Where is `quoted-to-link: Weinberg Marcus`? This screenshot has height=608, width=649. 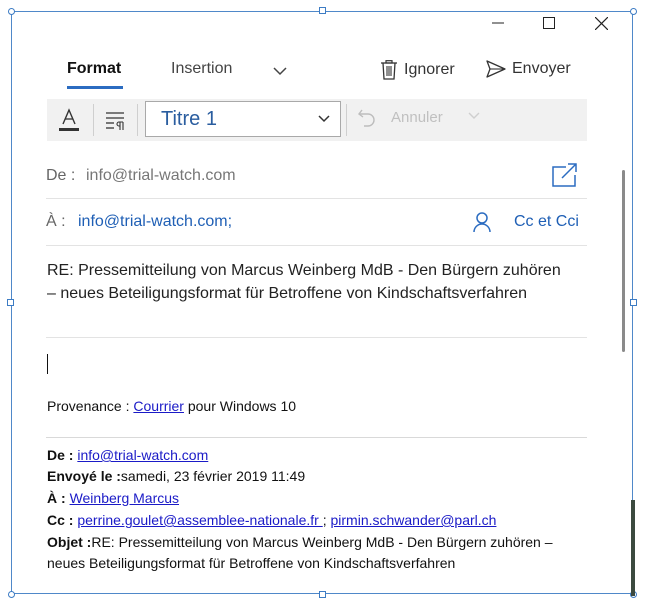 quoted-to-link: Weinberg Marcus is located at coordinates (124, 498).